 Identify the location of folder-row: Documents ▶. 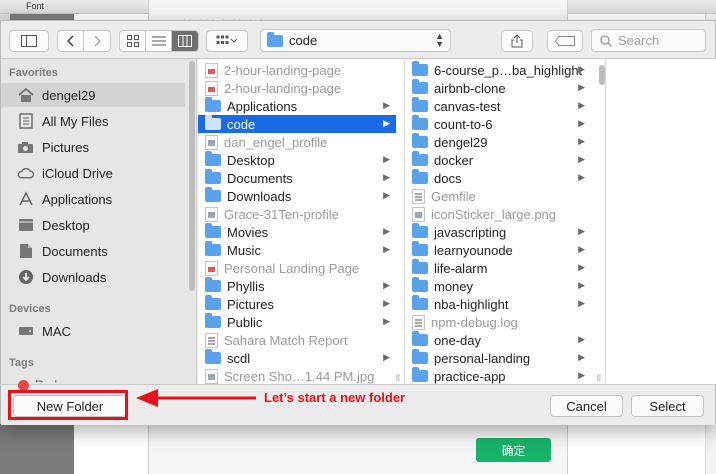
(297, 178).